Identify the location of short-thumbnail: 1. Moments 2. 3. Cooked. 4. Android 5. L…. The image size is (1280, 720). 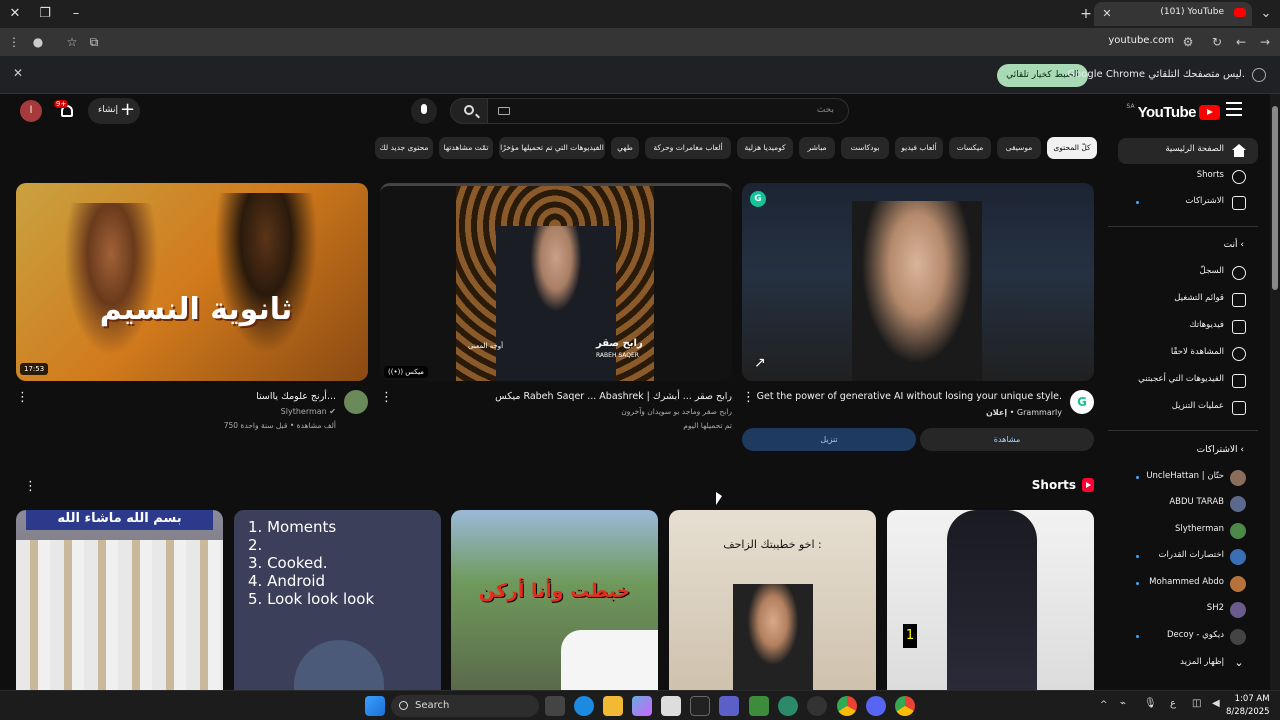
(337, 600).